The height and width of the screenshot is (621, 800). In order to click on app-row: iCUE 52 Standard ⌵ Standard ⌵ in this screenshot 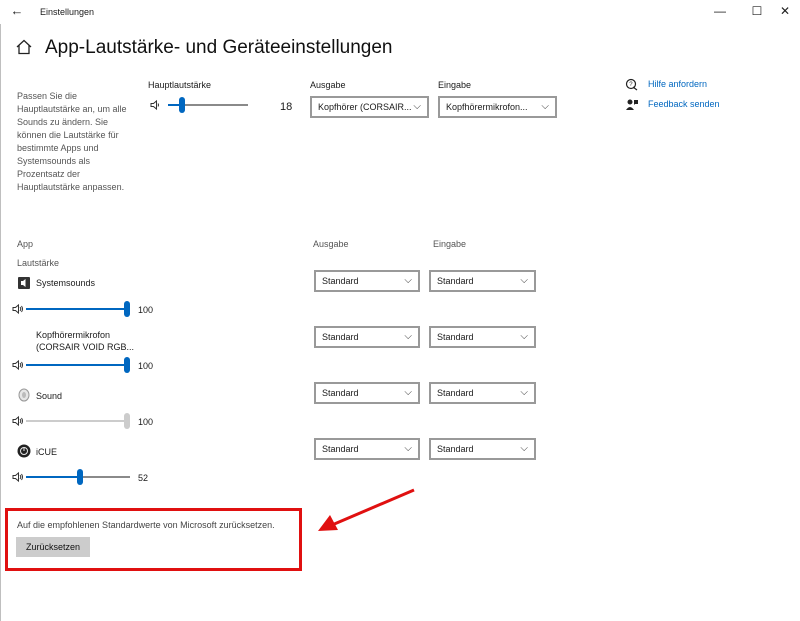, I will do `click(280, 465)`.